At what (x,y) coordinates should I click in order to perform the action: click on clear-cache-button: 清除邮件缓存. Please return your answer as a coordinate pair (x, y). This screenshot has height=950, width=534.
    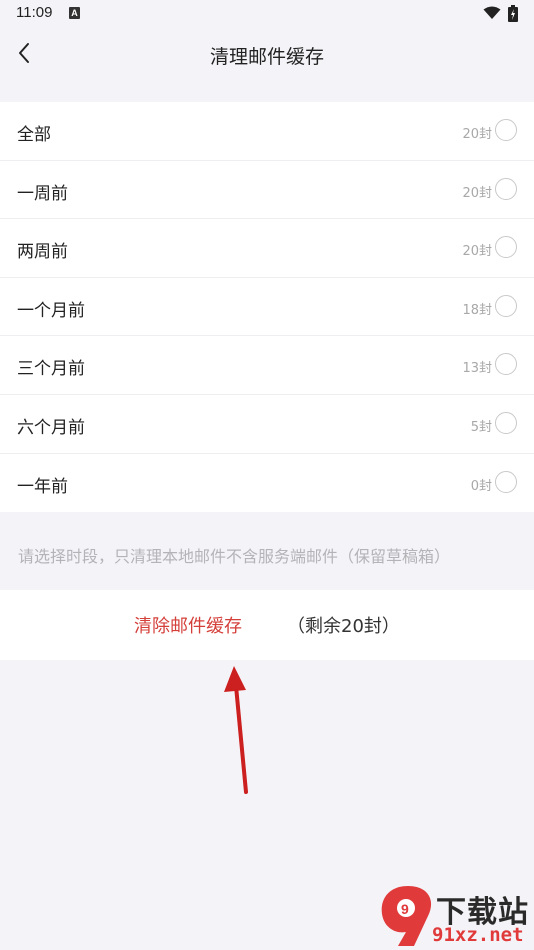
    Looking at the image, I should click on (188, 625).